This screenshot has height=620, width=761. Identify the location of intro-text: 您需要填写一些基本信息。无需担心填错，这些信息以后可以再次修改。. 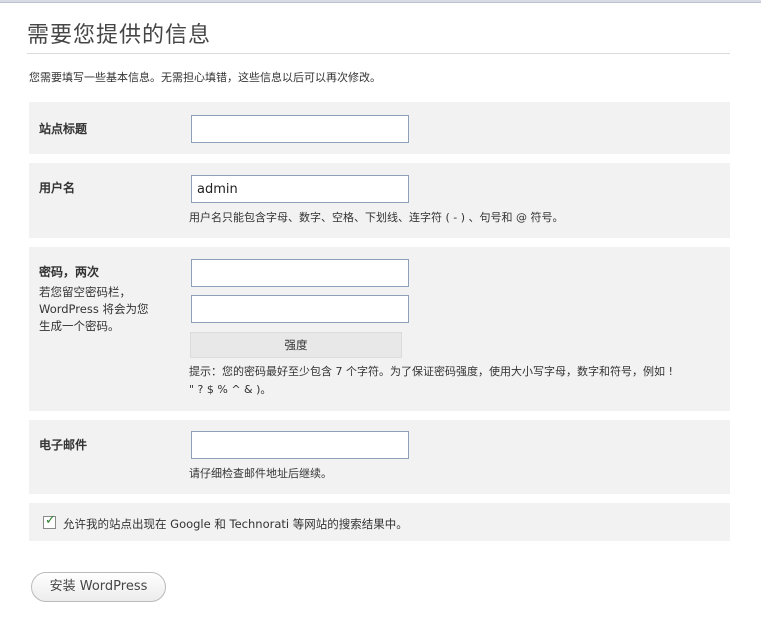
(205, 77).